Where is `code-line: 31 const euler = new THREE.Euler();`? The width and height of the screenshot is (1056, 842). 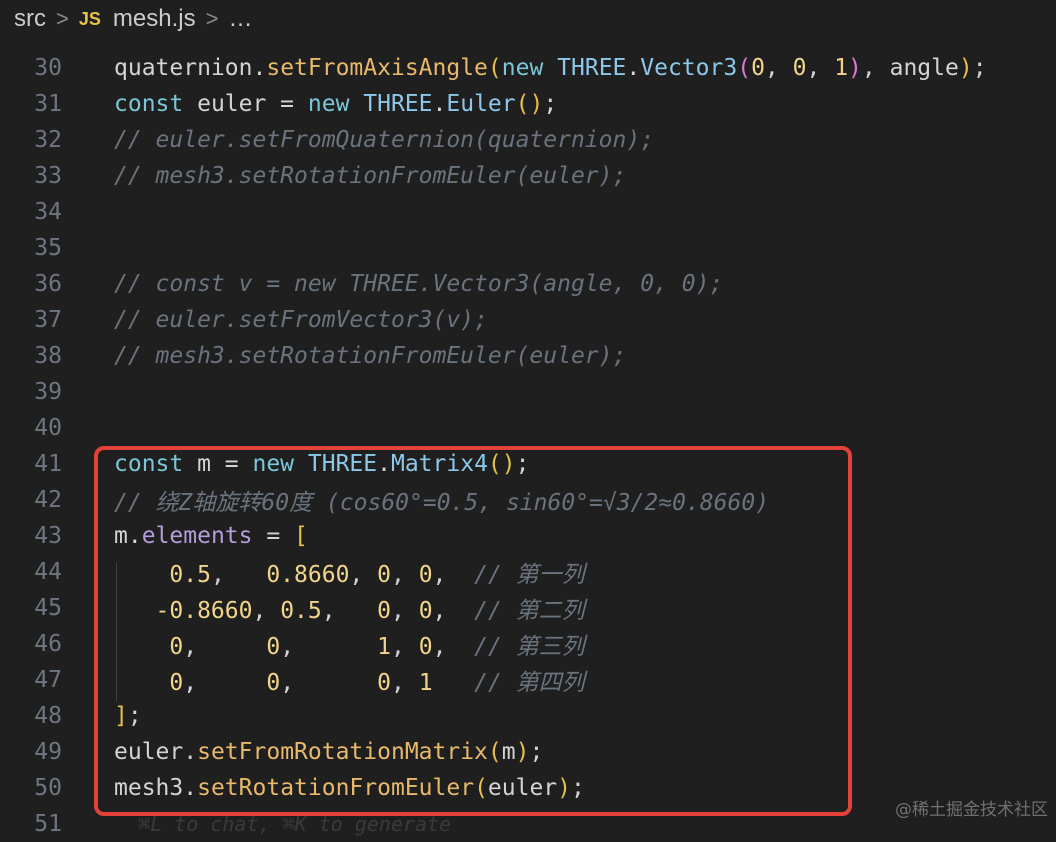
code-line: 31 const euler = new THREE.Euler(); is located at coordinates (528, 104).